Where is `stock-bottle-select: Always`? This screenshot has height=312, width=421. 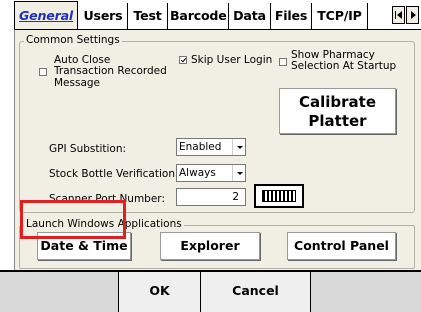 stock-bottle-select: Always is located at coordinates (211, 173).